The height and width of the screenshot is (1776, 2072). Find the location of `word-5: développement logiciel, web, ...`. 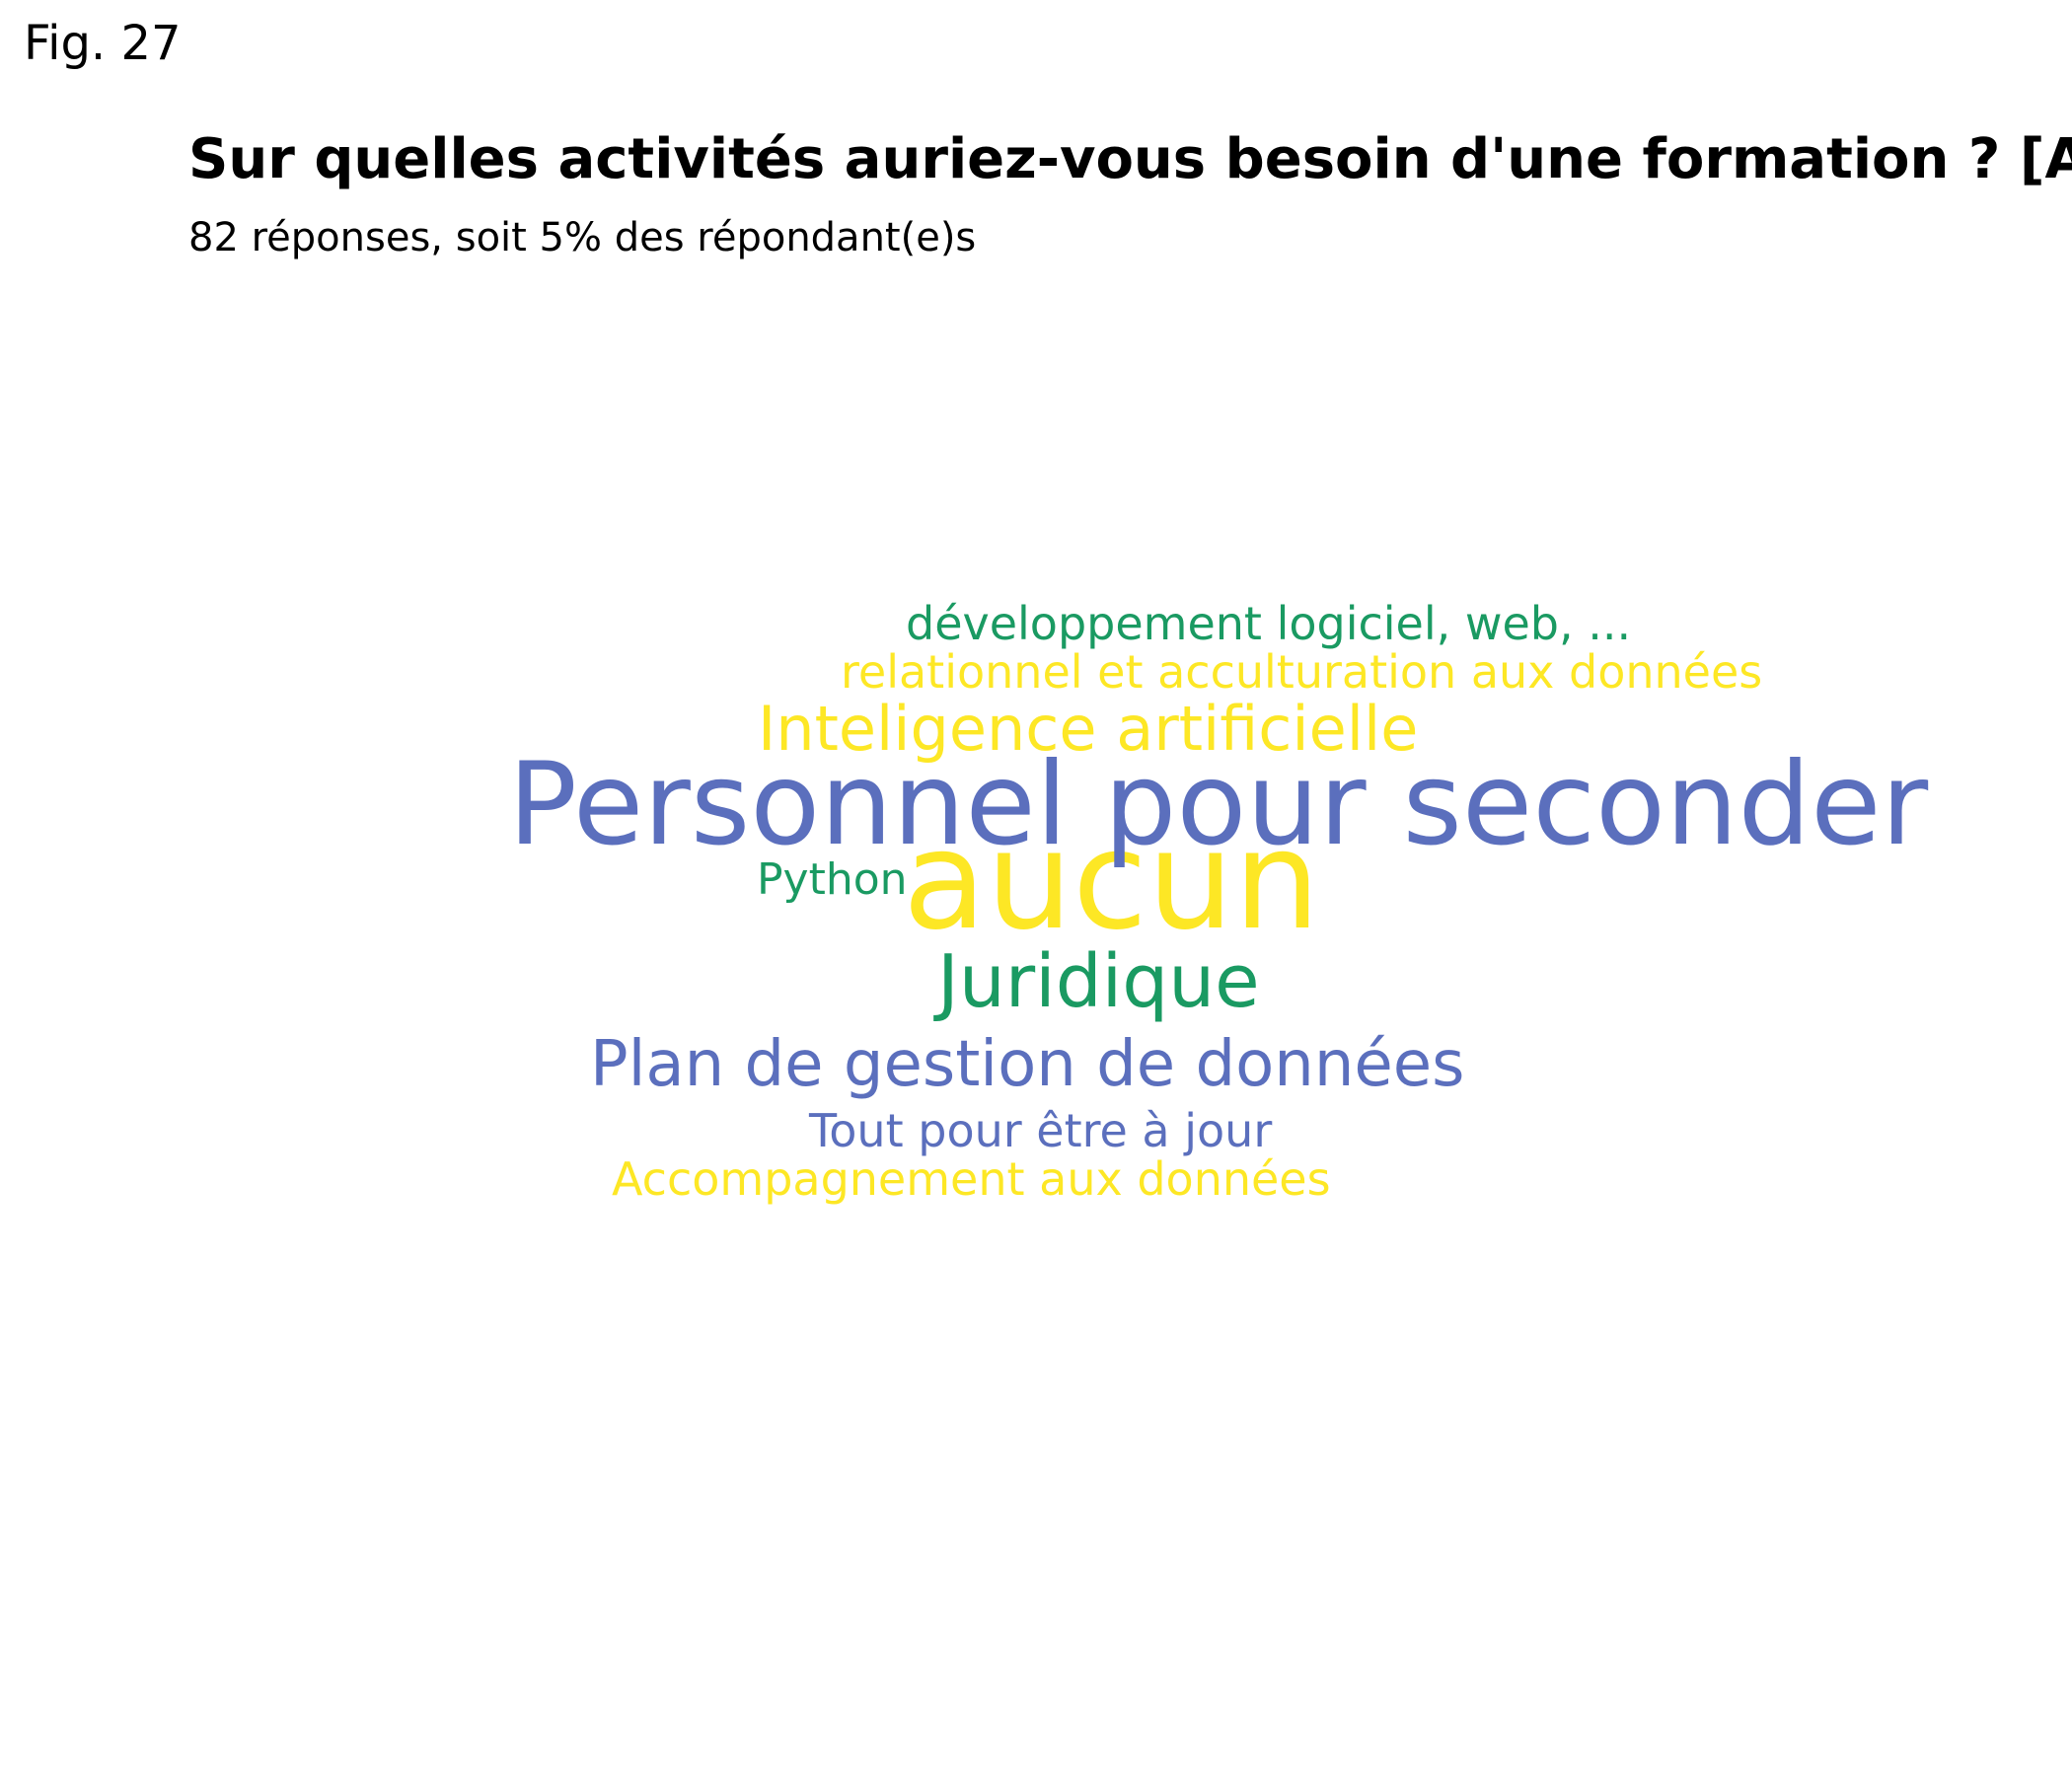

word-5: développement logiciel, web, ... is located at coordinates (1269, 624).